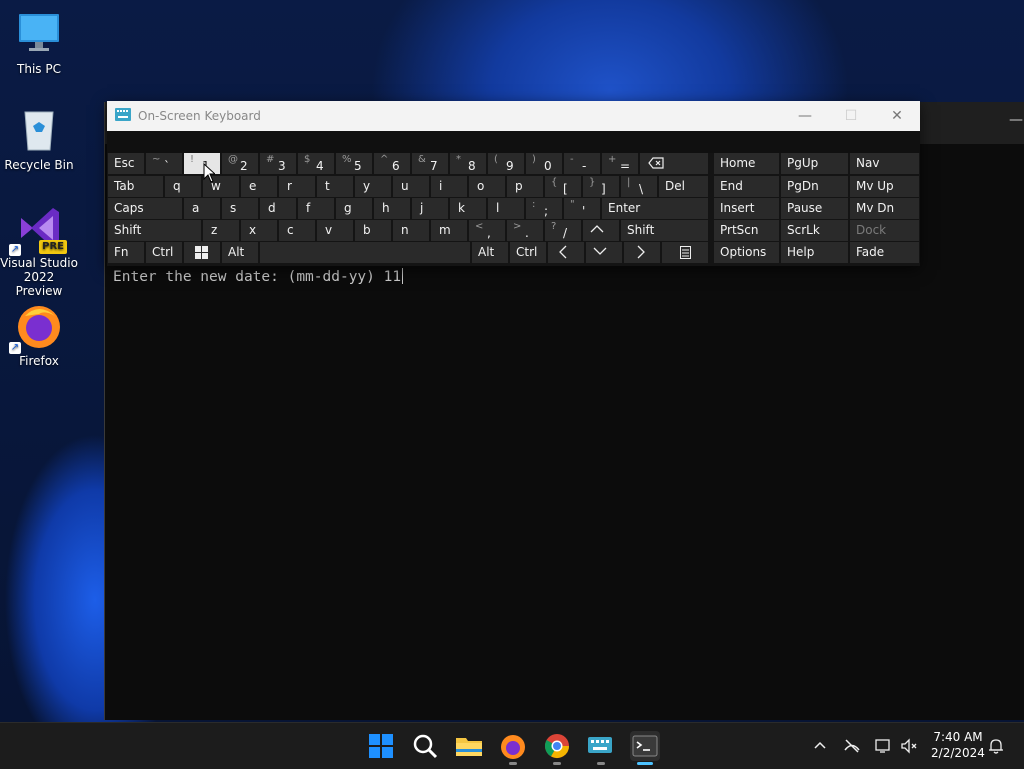  Describe the element at coordinates (674, 163) in the screenshot. I see `key-backspace` at that location.